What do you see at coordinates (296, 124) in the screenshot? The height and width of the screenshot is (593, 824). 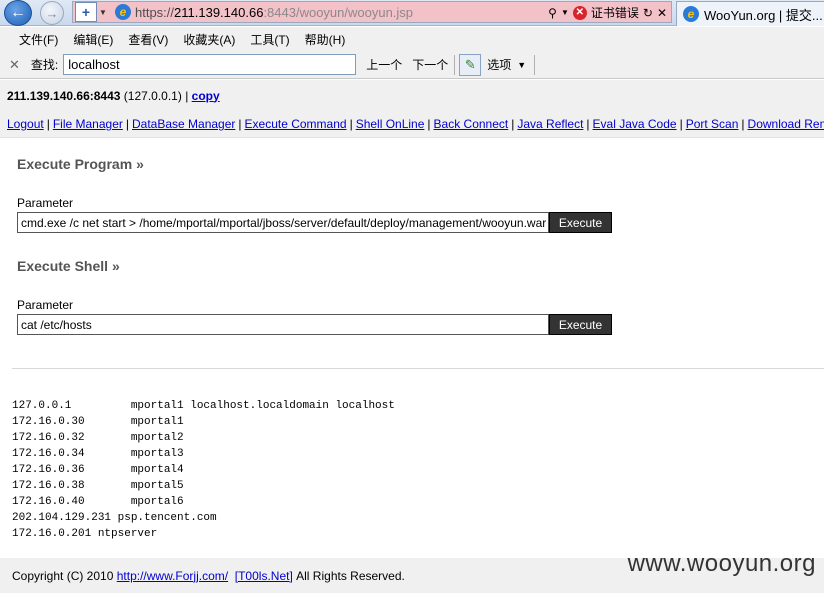 I see `link-execute-command: Execute Command` at bounding box center [296, 124].